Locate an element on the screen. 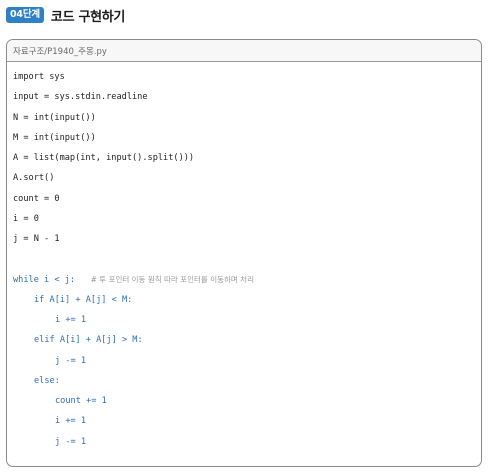  code-line: count = 0 is located at coordinates (247, 199).